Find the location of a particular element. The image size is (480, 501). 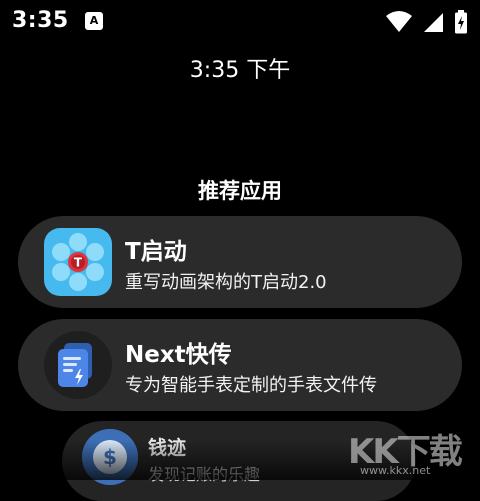

next-transfer-app-icon is located at coordinates (78, 365).